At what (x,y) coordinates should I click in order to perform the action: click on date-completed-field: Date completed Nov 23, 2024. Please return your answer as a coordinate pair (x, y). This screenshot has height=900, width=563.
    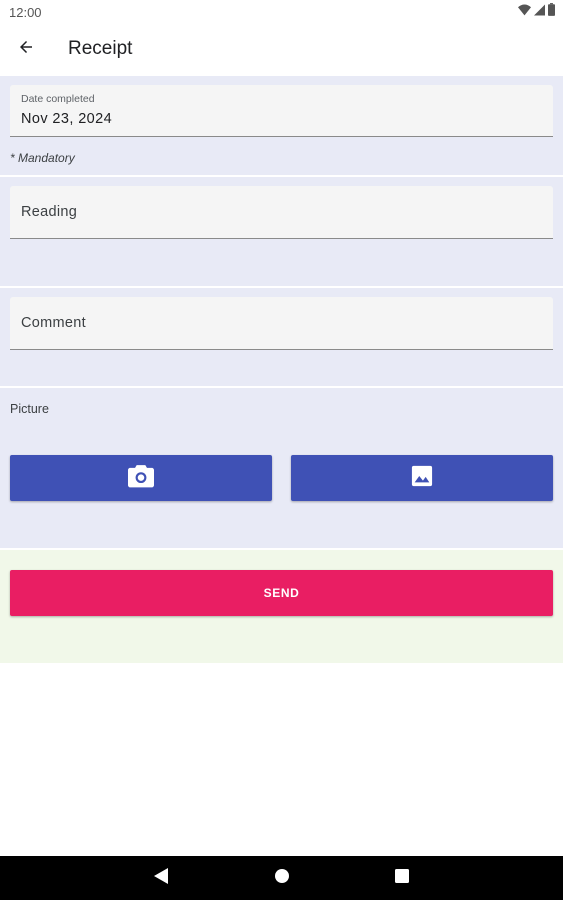
    Looking at the image, I should click on (281, 111).